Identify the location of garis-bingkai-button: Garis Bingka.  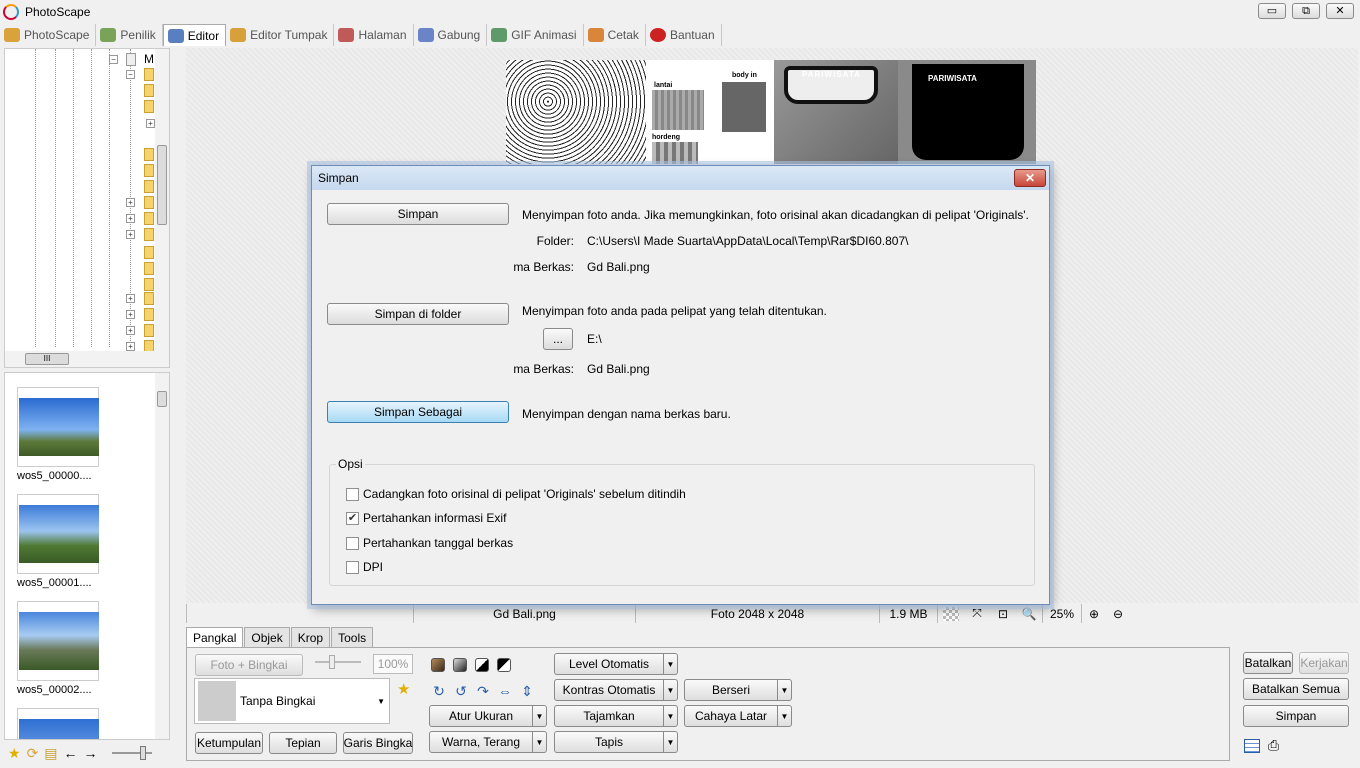
(378, 743).